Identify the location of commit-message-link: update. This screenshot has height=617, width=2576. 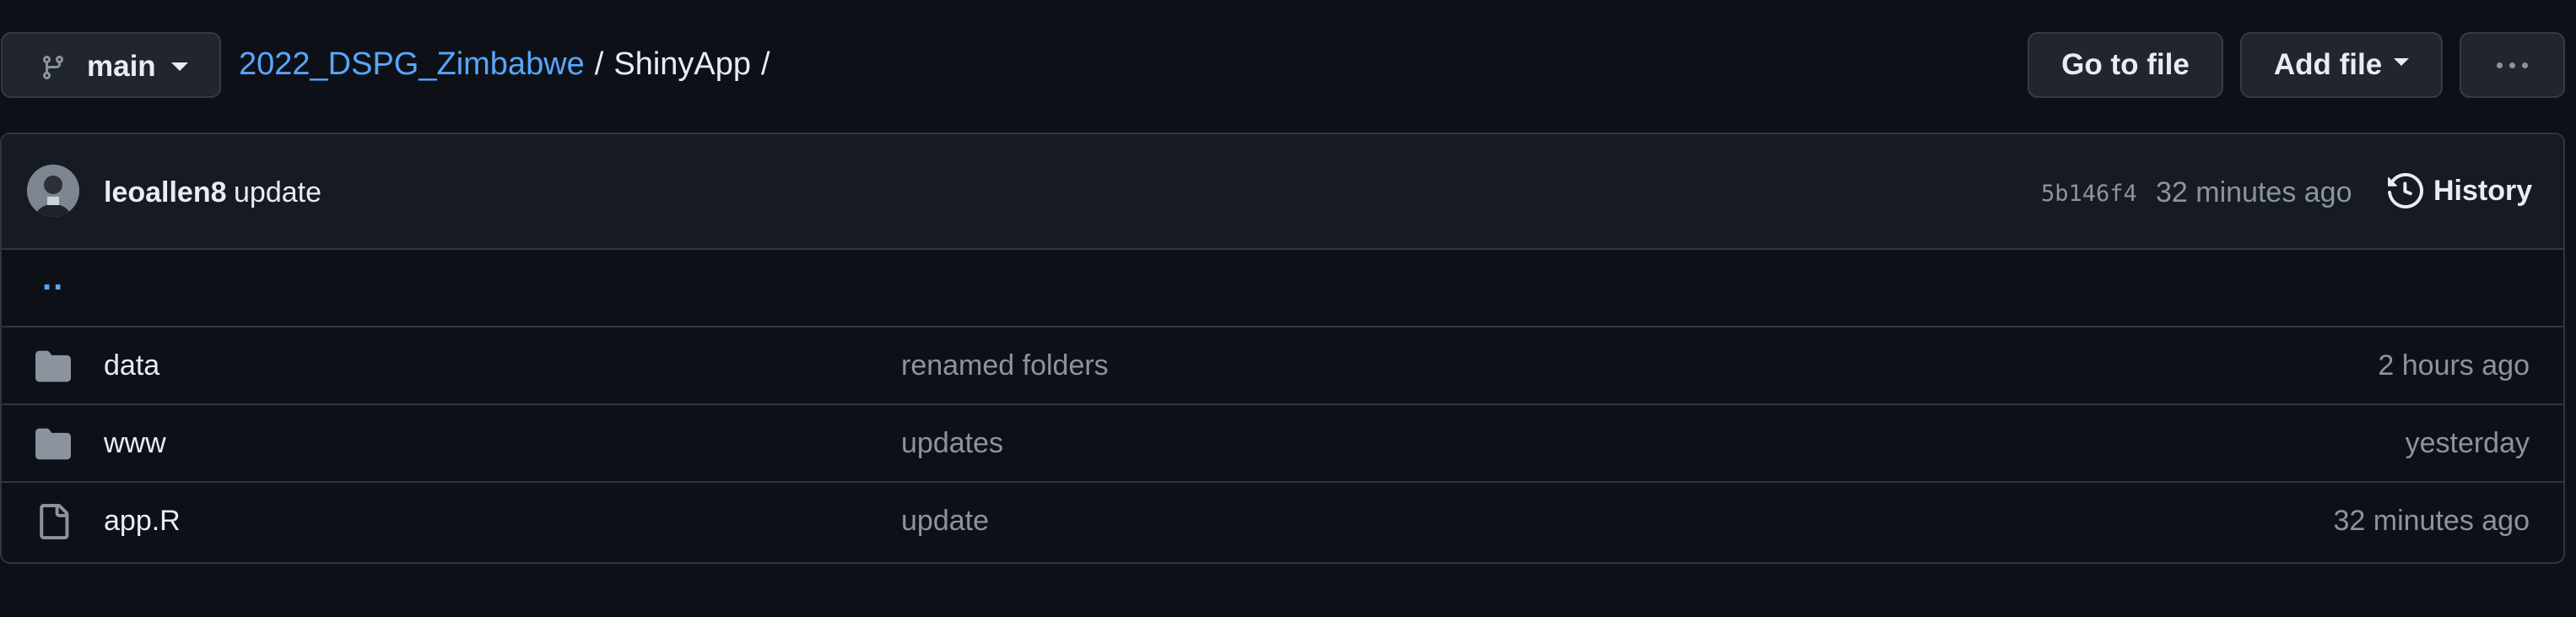
(277, 193).